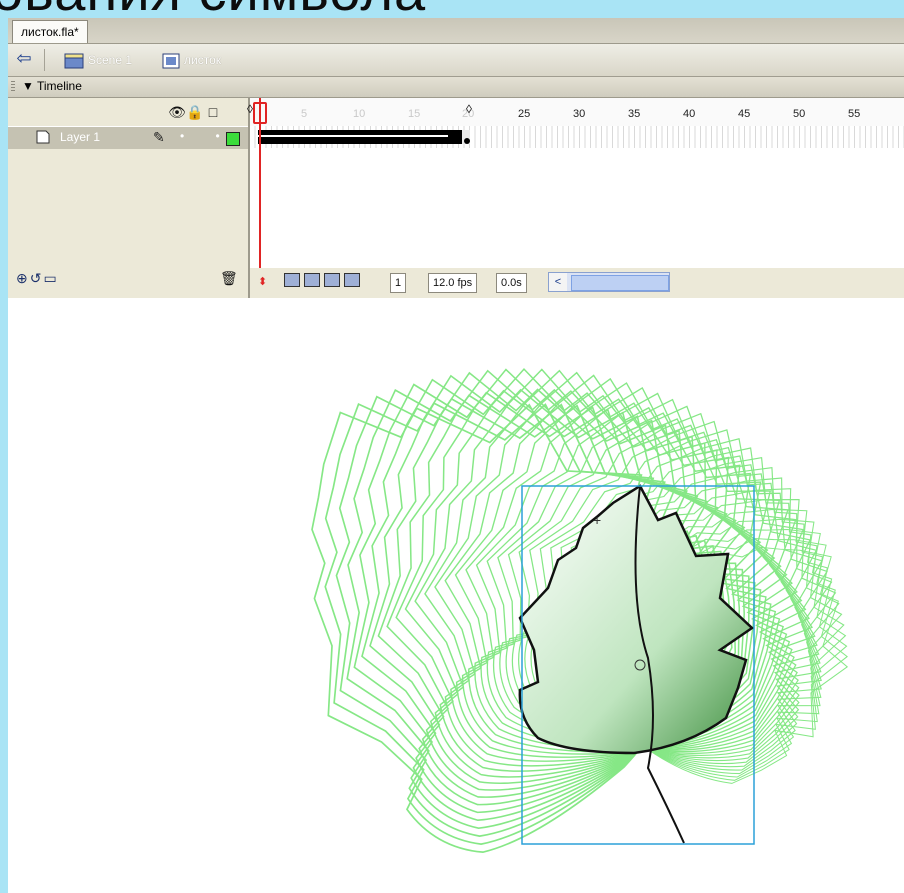 Image resolution: width=904 pixels, height=893 pixels. Describe the element at coordinates (414, 114) in the screenshot. I see `ruler-label: 15` at that location.